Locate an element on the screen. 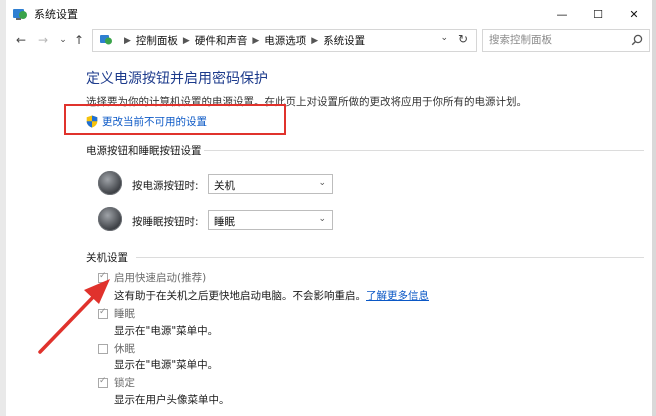  shutdown-settings-heading: 关机设置 is located at coordinates (107, 258).